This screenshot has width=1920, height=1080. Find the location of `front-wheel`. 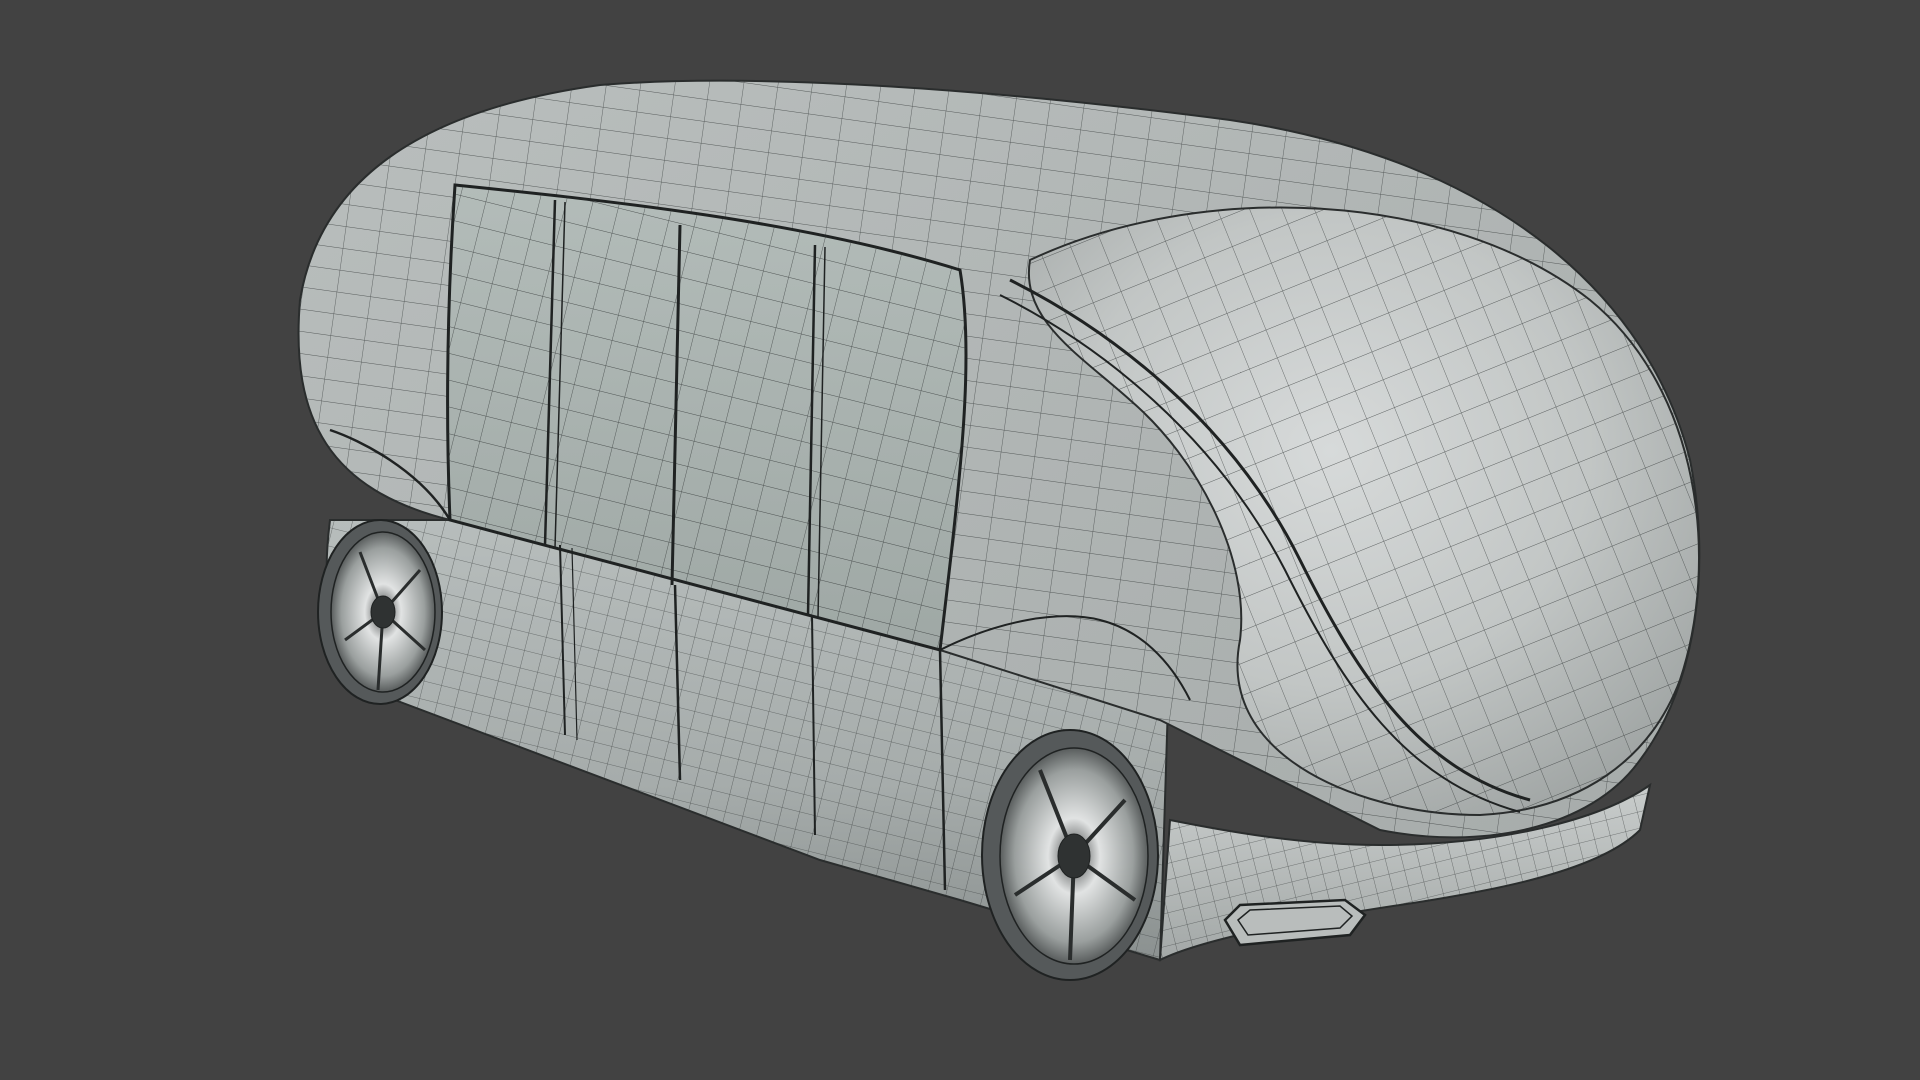

front-wheel is located at coordinates (1070, 855).